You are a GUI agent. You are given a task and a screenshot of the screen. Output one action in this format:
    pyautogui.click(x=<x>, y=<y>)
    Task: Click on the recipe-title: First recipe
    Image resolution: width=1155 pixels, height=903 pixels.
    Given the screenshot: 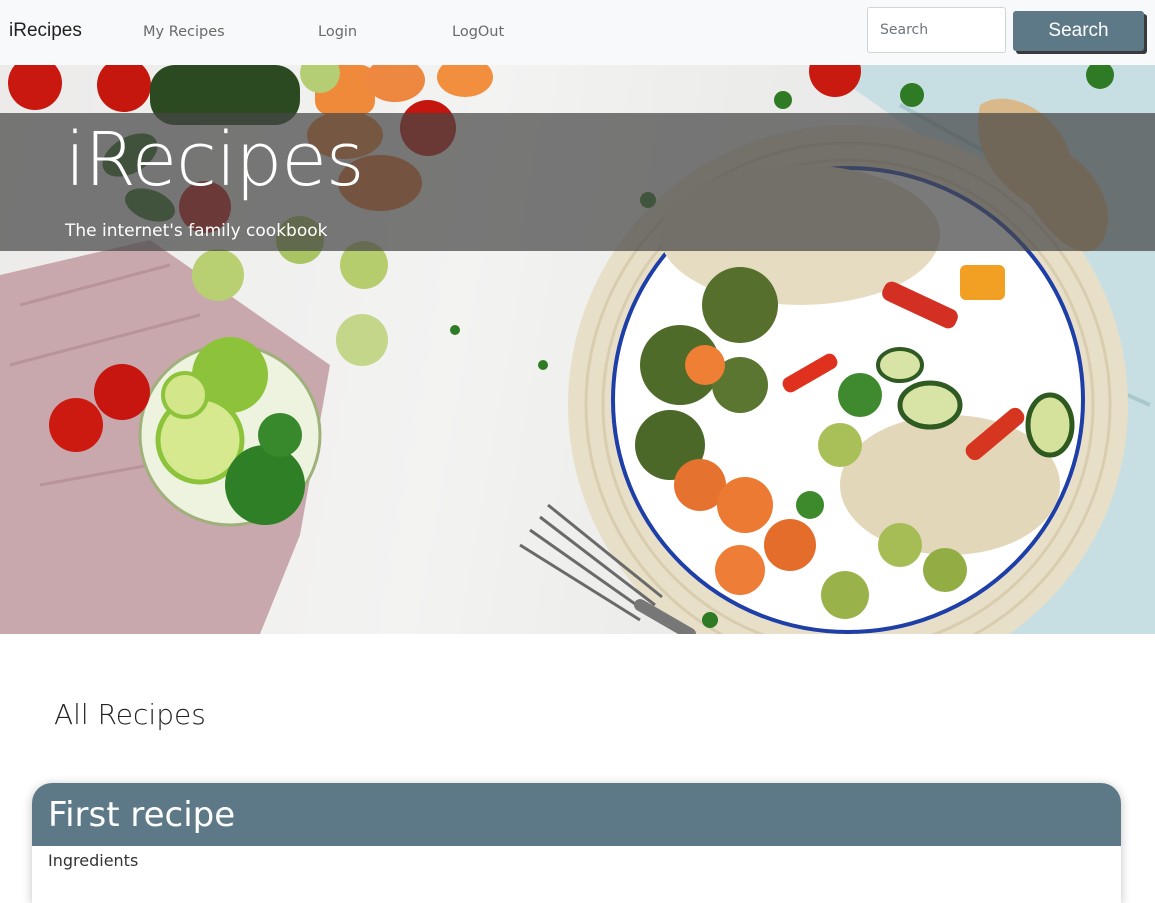 What is the action you would take?
    pyautogui.click(x=142, y=815)
    